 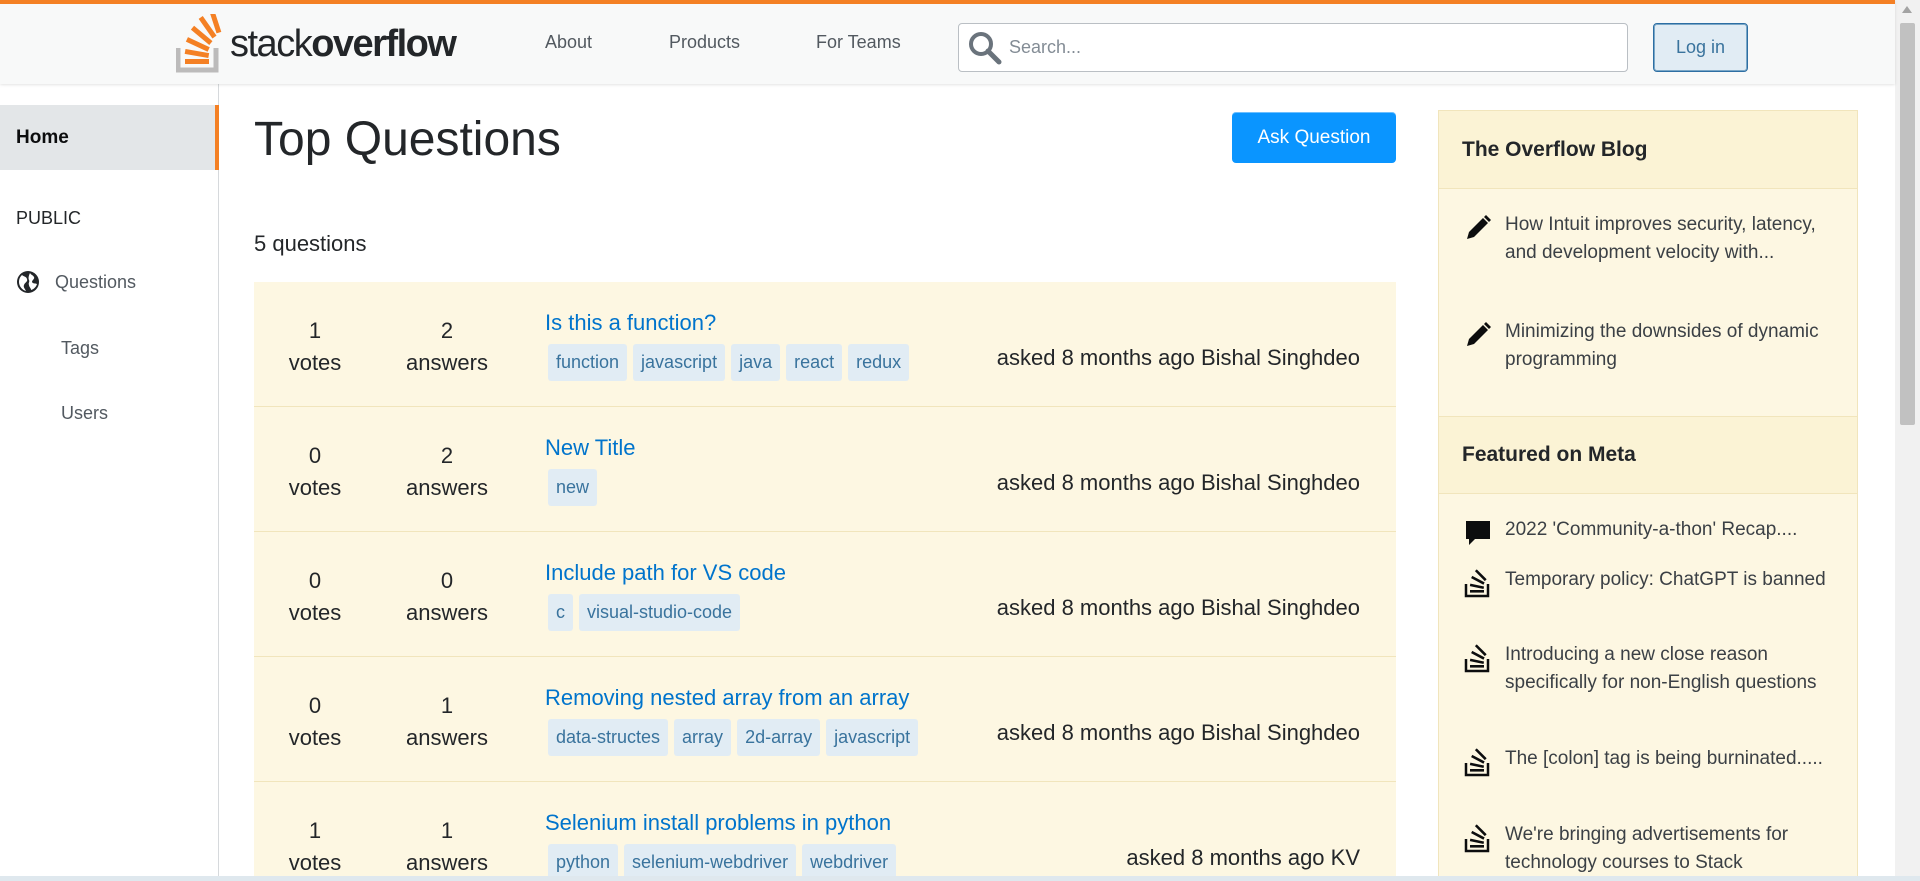 What do you see at coordinates (1907, 9) in the screenshot?
I see `scroll-up-arrow-icon` at bounding box center [1907, 9].